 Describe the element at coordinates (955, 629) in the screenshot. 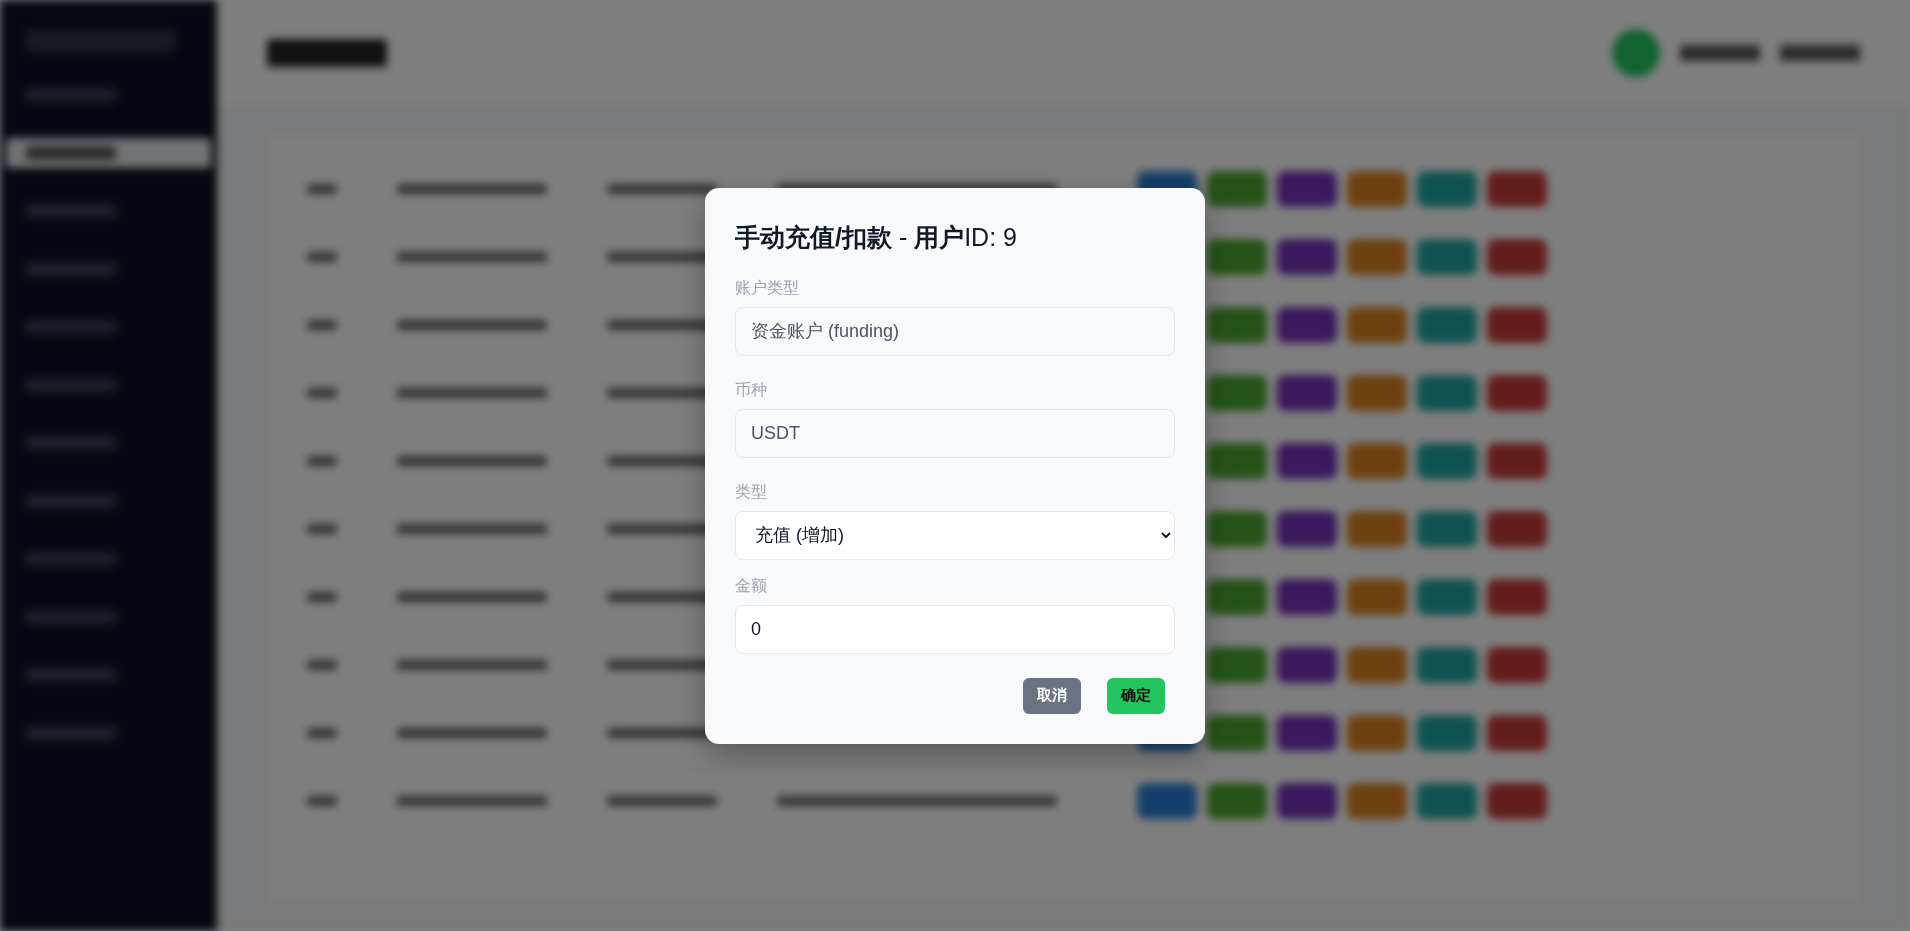

I see `input-field: 0` at that location.